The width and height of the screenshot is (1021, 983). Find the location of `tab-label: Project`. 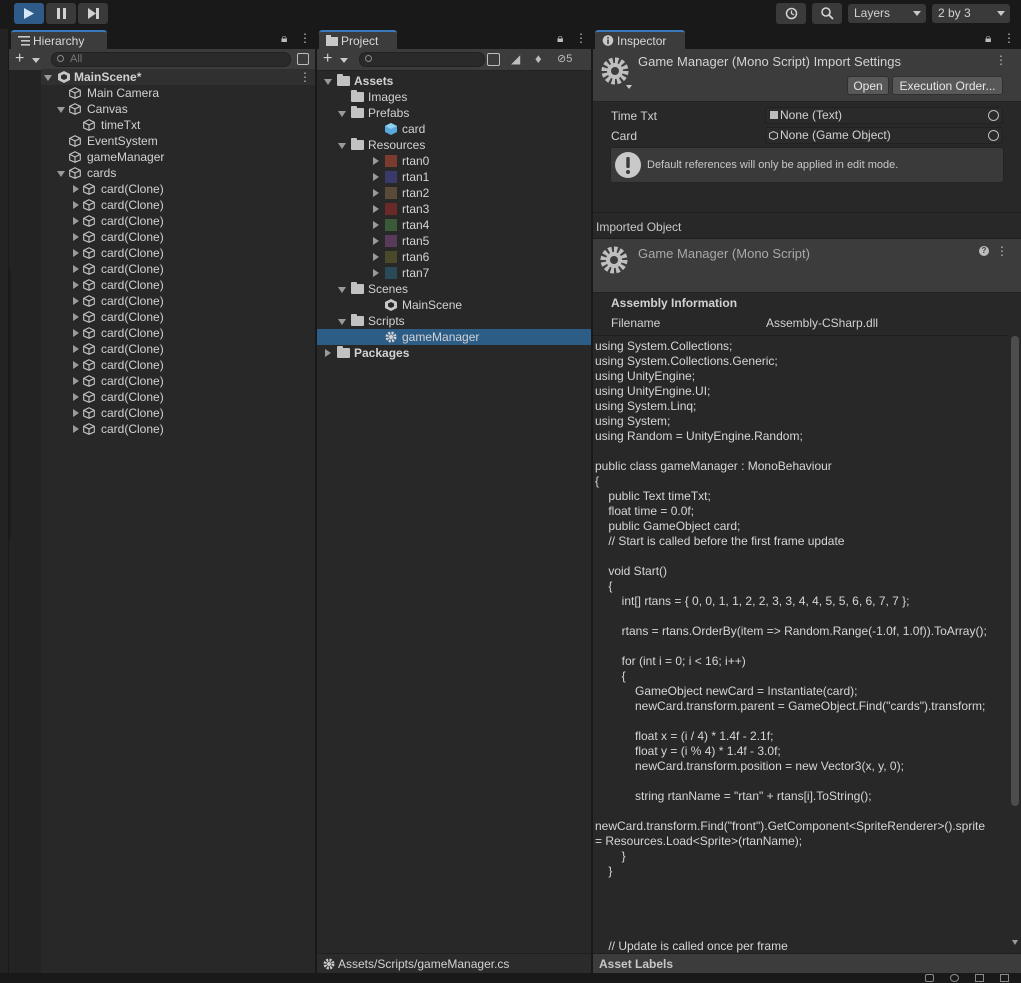

tab-label: Project is located at coordinates (360, 41).